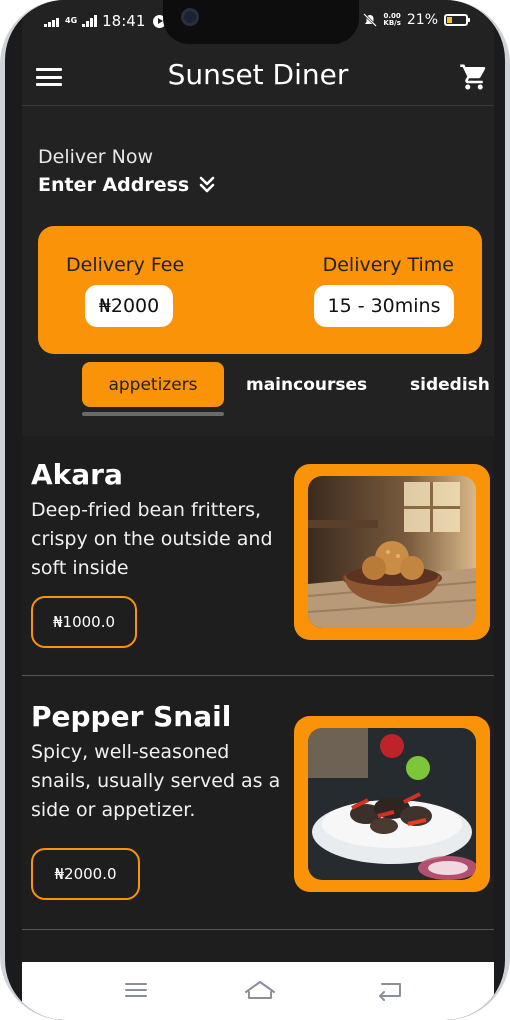  What do you see at coordinates (114, 185) in the screenshot?
I see `address-label: Enter Address` at bounding box center [114, 185].